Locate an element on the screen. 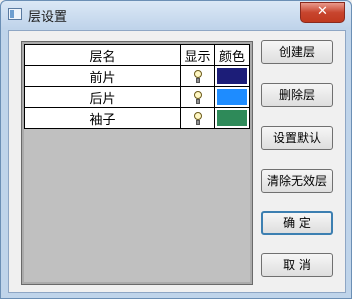  table-row: 袖子 is located at coordinates (137, 118).